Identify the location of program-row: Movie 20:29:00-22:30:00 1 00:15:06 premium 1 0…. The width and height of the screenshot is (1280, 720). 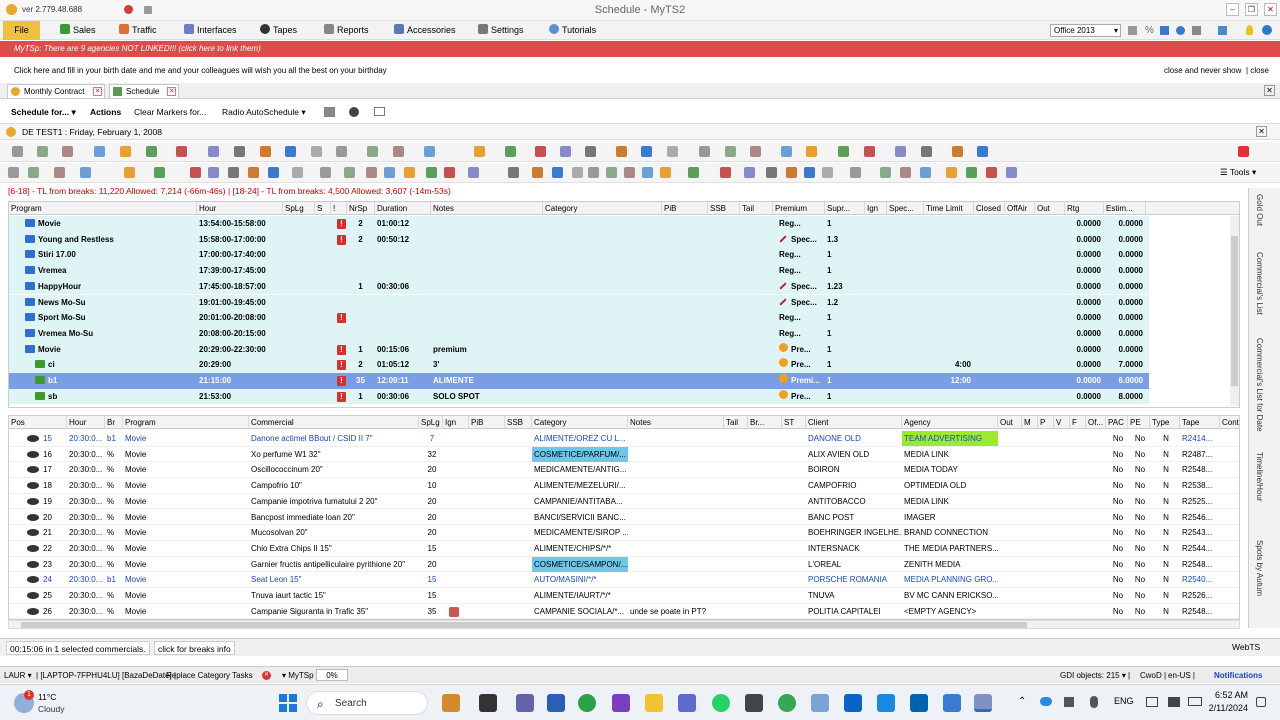
(579, 349).